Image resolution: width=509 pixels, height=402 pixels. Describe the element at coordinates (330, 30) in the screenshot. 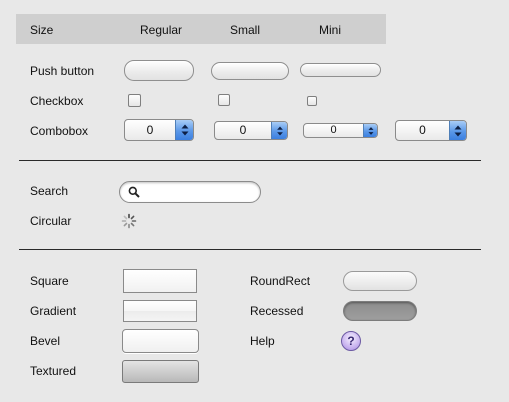

I see `mini-header-label: Mini` at that location.